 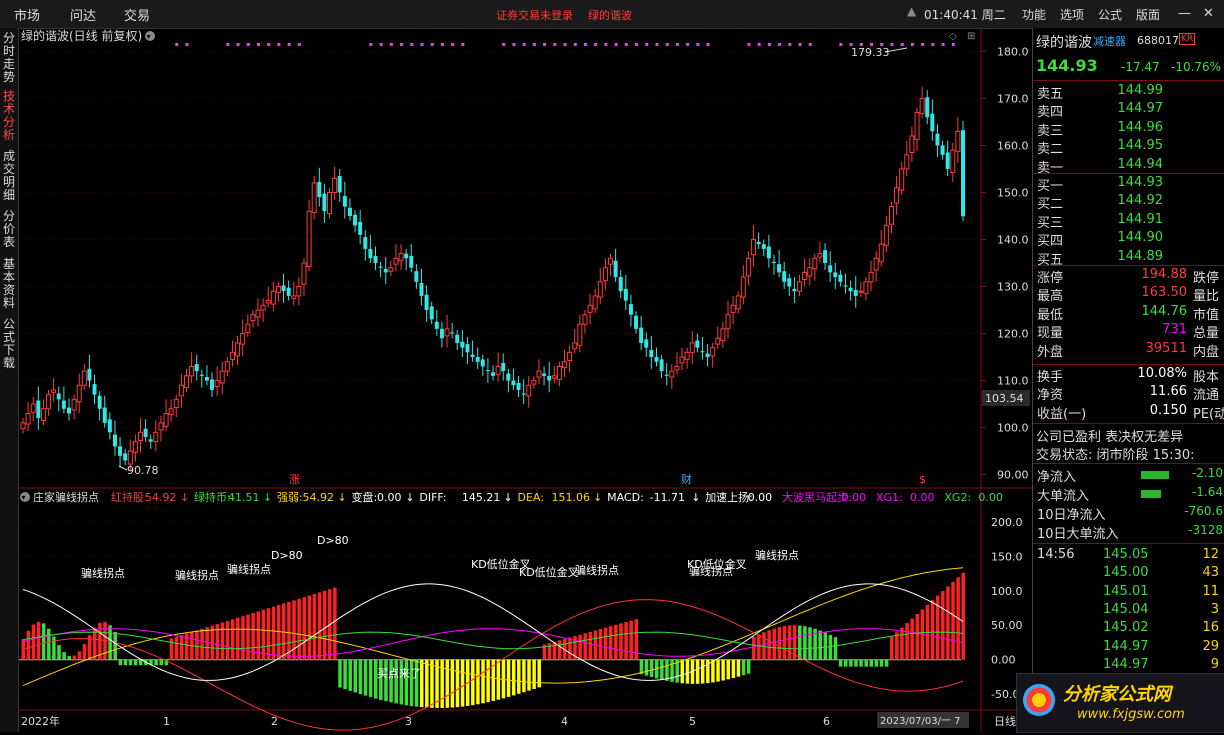 What do you see at coordinates (27, 14) in the screenshot?
I see `menu-market: 市场` at bounding box center [27, 14].